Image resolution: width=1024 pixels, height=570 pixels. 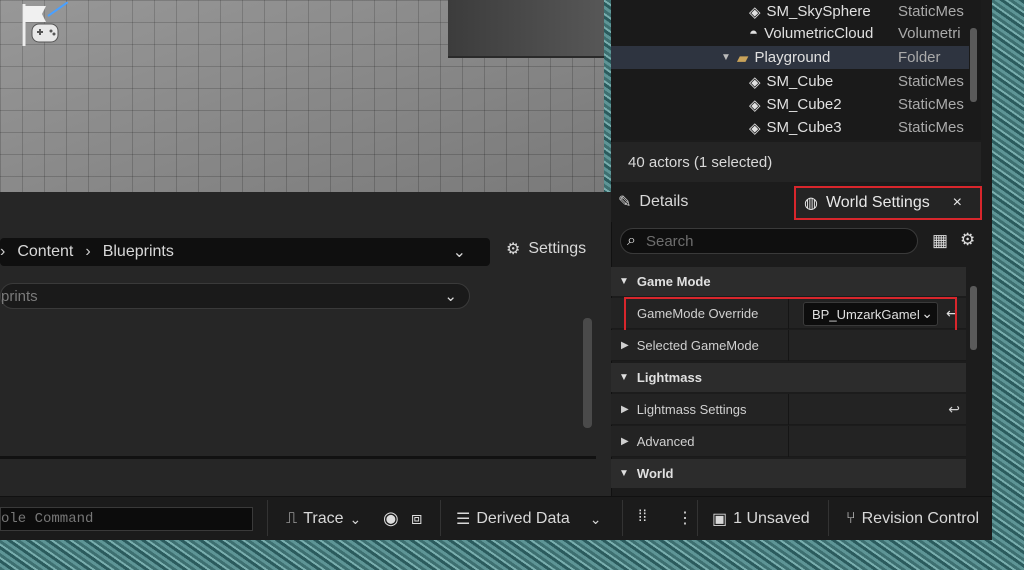 What do you see at coordinates (587, 373) in the screenshot?
I see `content-scrollbar` at bounding box center [587, 373].